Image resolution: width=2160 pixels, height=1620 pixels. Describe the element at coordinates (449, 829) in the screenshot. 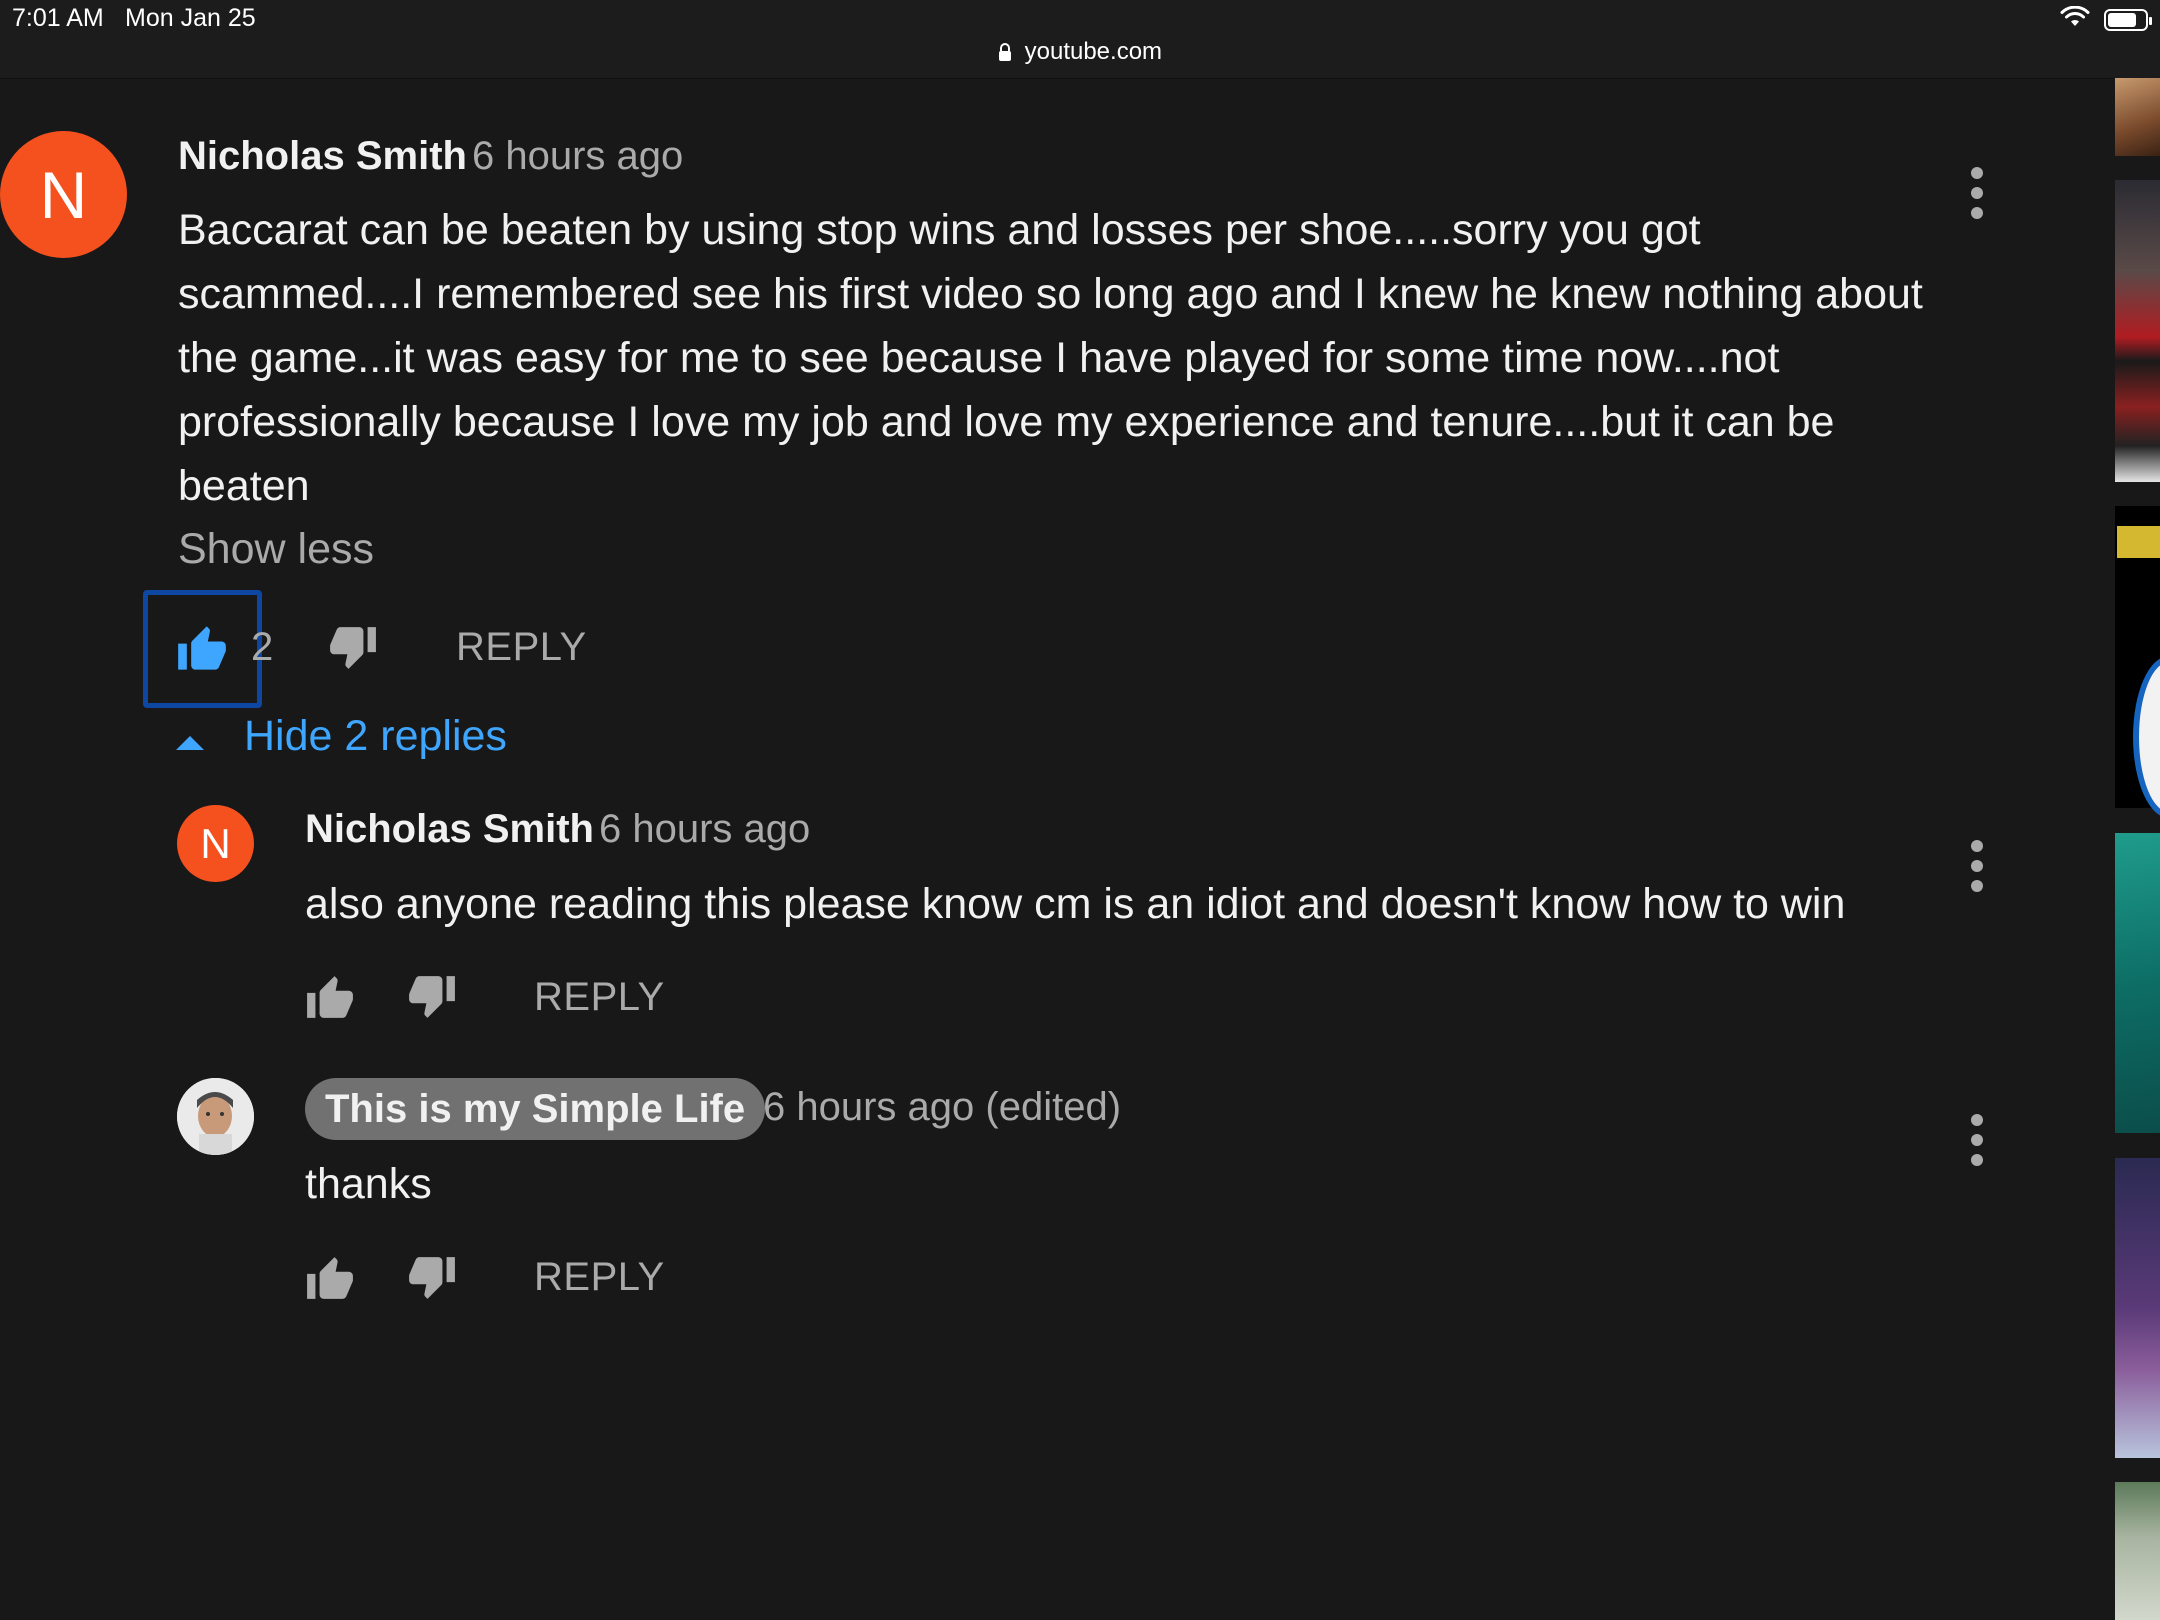

I see `reply-author: Nicholas Smith` at that location.